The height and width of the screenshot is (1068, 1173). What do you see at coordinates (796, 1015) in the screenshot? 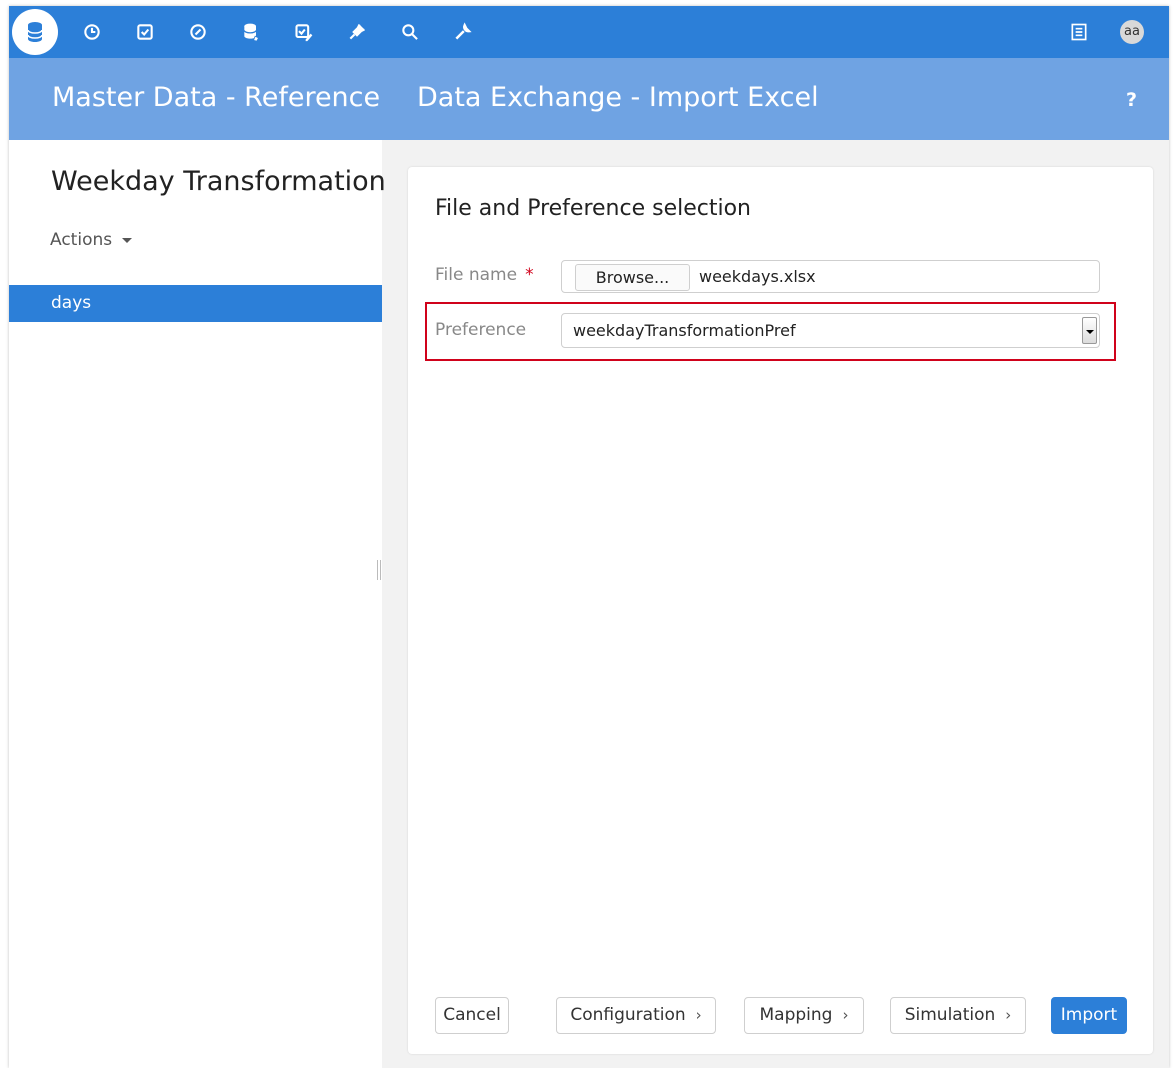
I see `mapping-label: Mapping` at bounding box center [796, 1015].